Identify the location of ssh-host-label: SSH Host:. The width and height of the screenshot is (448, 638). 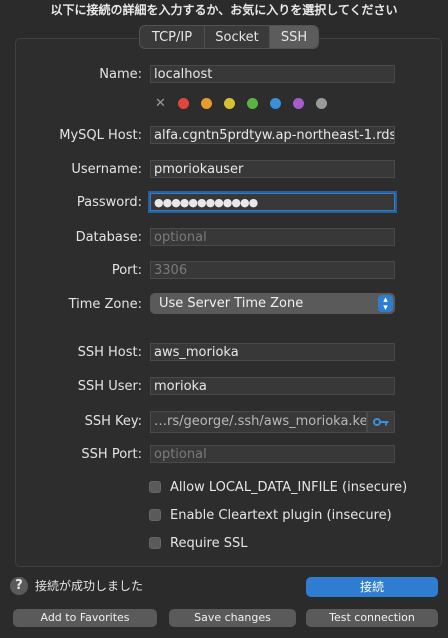
(109, 352).